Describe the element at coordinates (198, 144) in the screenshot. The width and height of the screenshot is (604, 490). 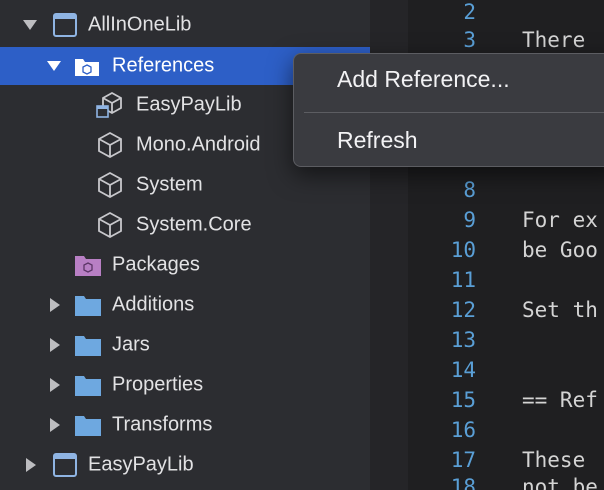
I see `tree-item-label: Mono.Android` at that location.